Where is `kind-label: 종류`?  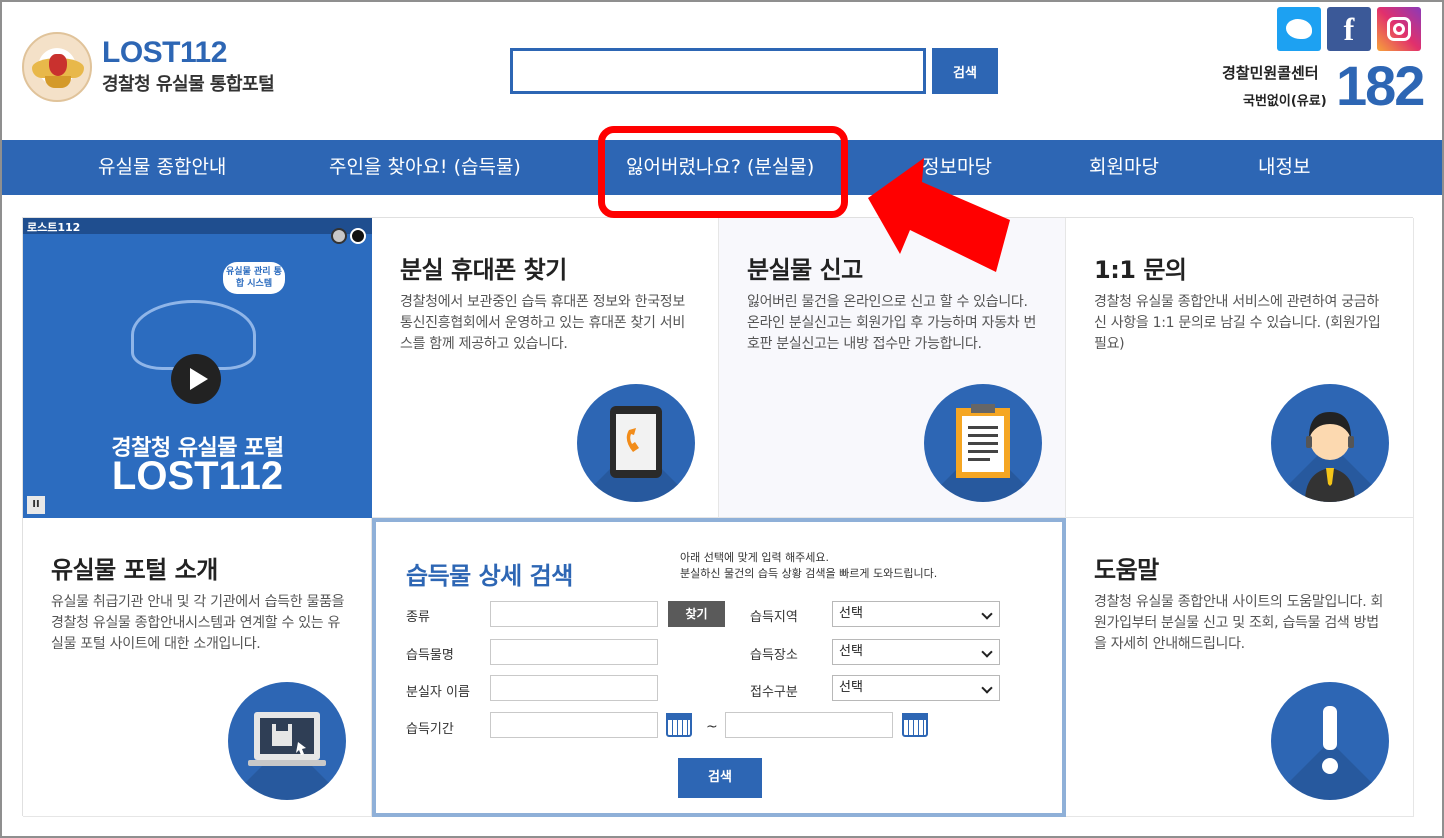 kind-label: 종류 is located at coordinates (418, 617).